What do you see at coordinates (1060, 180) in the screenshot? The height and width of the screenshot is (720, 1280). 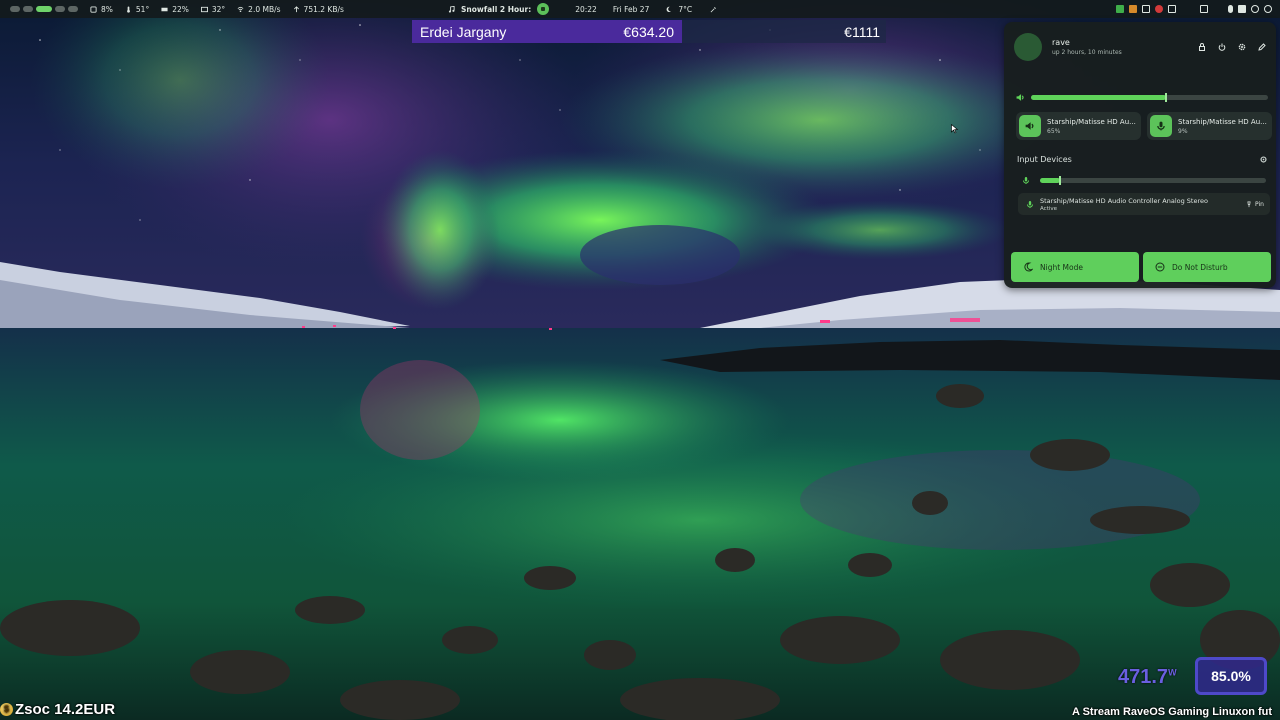 I see `input-volume-handle` at bounding box center [1060, 180].